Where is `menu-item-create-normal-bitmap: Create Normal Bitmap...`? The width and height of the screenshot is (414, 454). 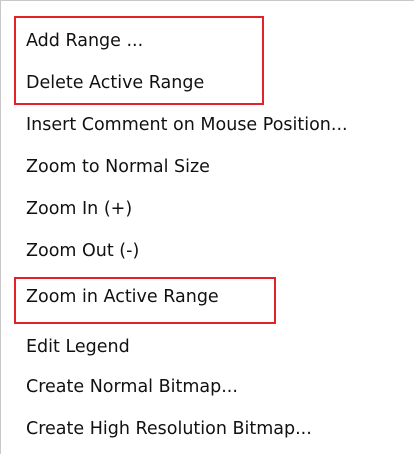
menu-item-create-normal-bitmap: Create Normal Bitmap... is located at coordinates (216, 387).